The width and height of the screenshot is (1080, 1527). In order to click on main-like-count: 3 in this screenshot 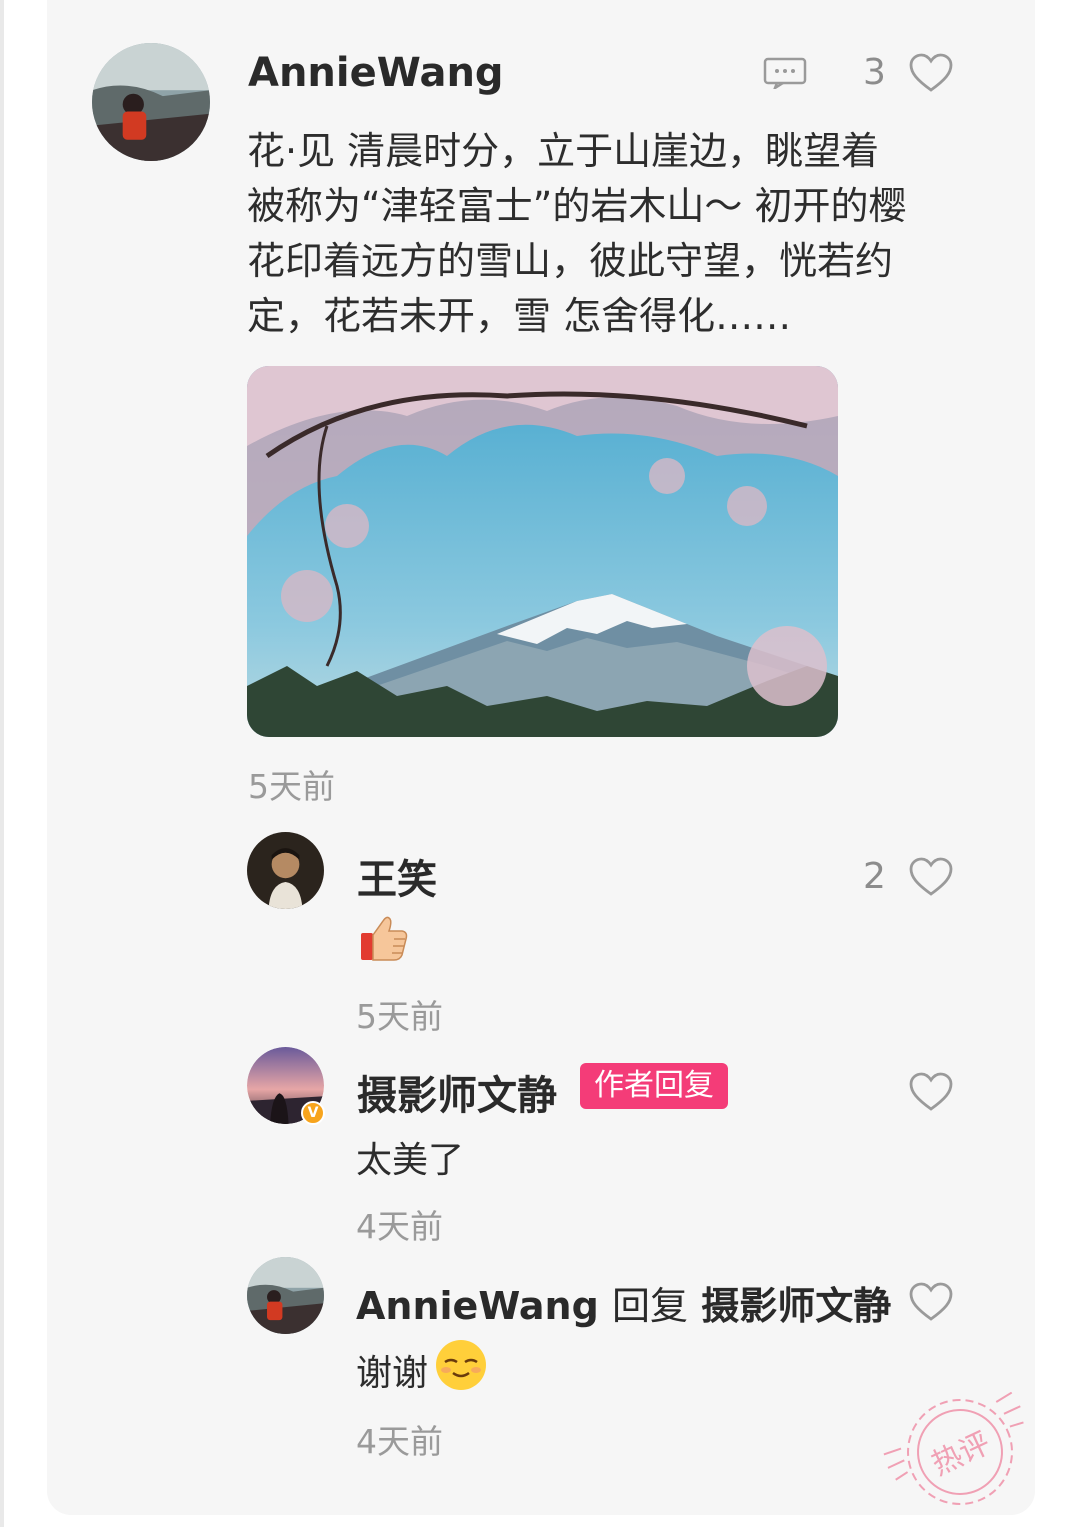, I will do `click(874, 72)`.